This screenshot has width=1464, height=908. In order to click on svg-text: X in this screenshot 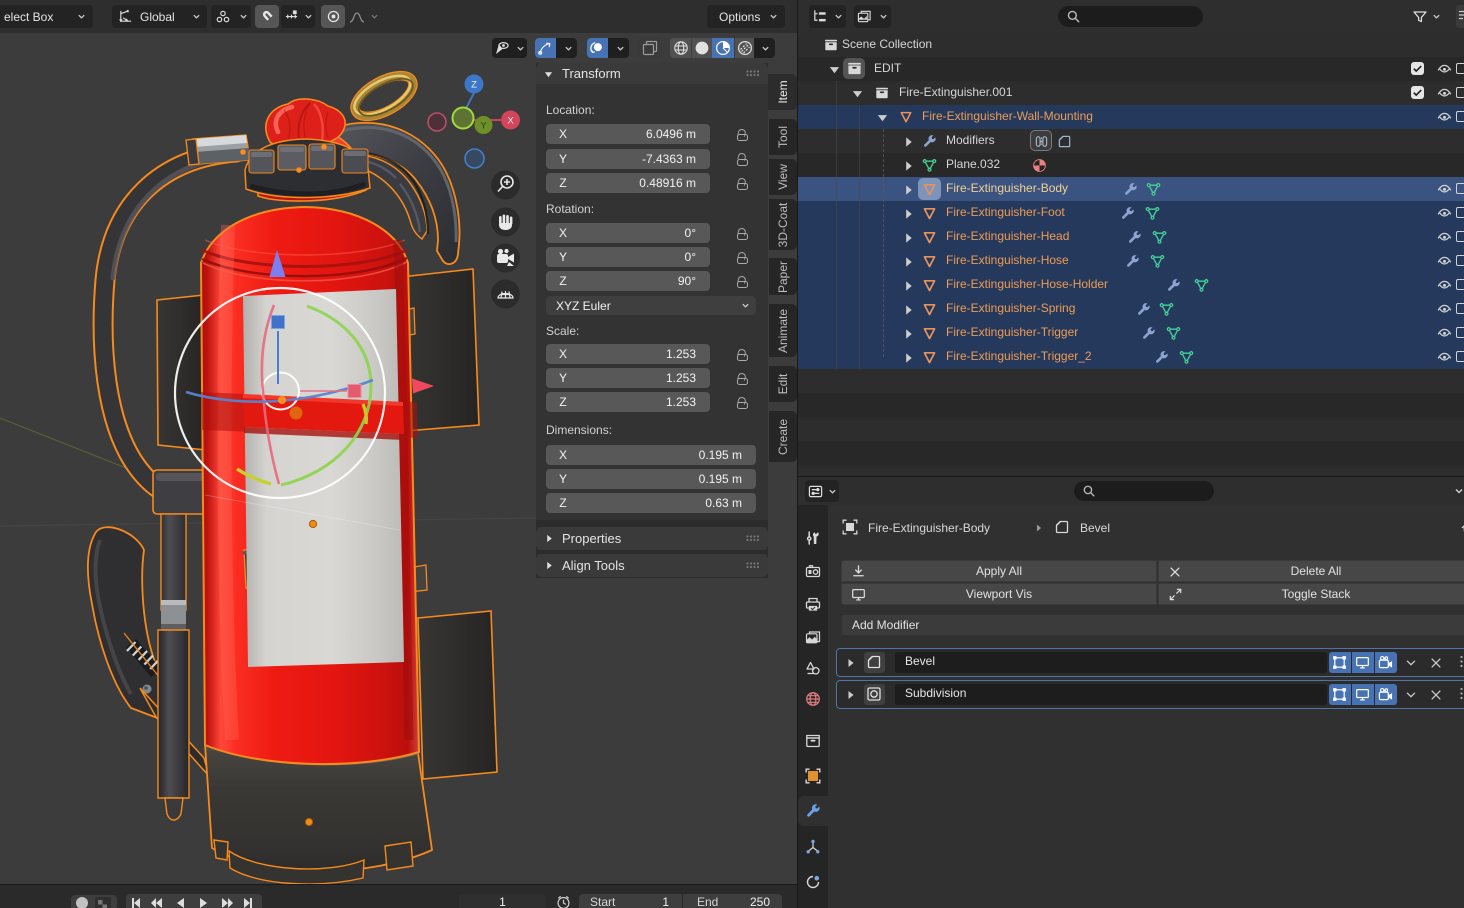, I will do `click(510, 121)`.